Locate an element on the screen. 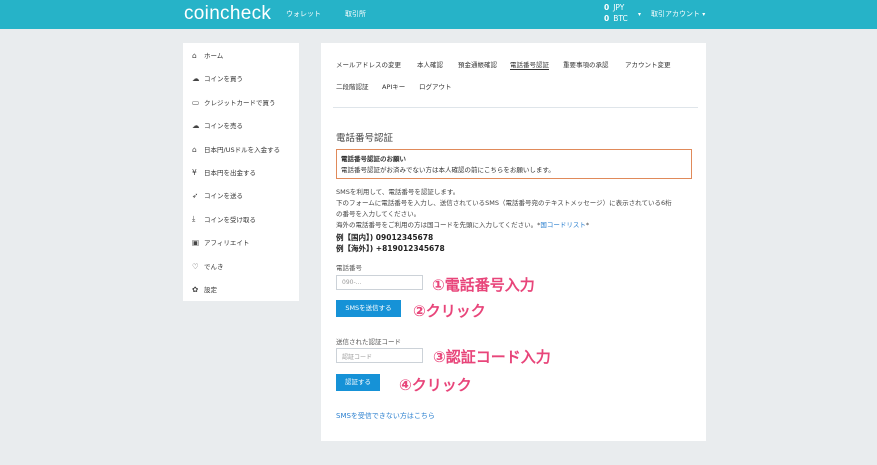  account-chevron-down-icon: ▾ is located at coordinates (704, 14).